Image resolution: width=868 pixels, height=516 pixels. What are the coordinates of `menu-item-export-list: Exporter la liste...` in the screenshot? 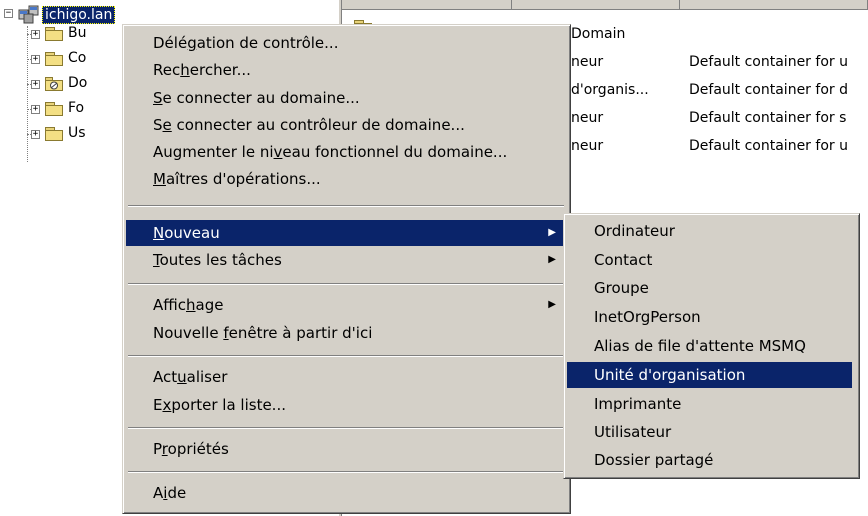 It's located at (346, 405).